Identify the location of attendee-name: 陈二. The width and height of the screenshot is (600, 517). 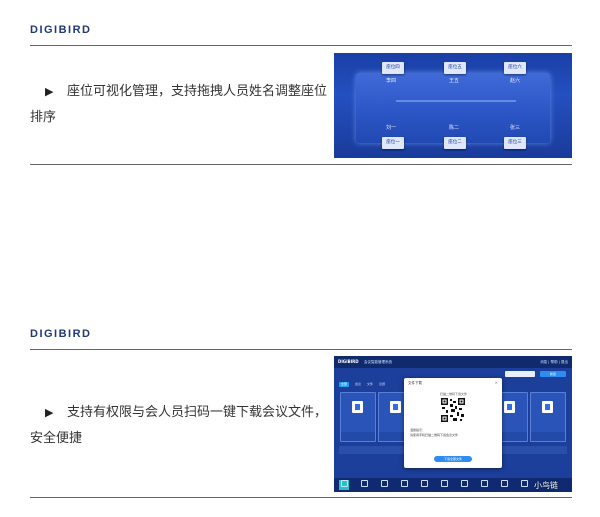
(454, 128).